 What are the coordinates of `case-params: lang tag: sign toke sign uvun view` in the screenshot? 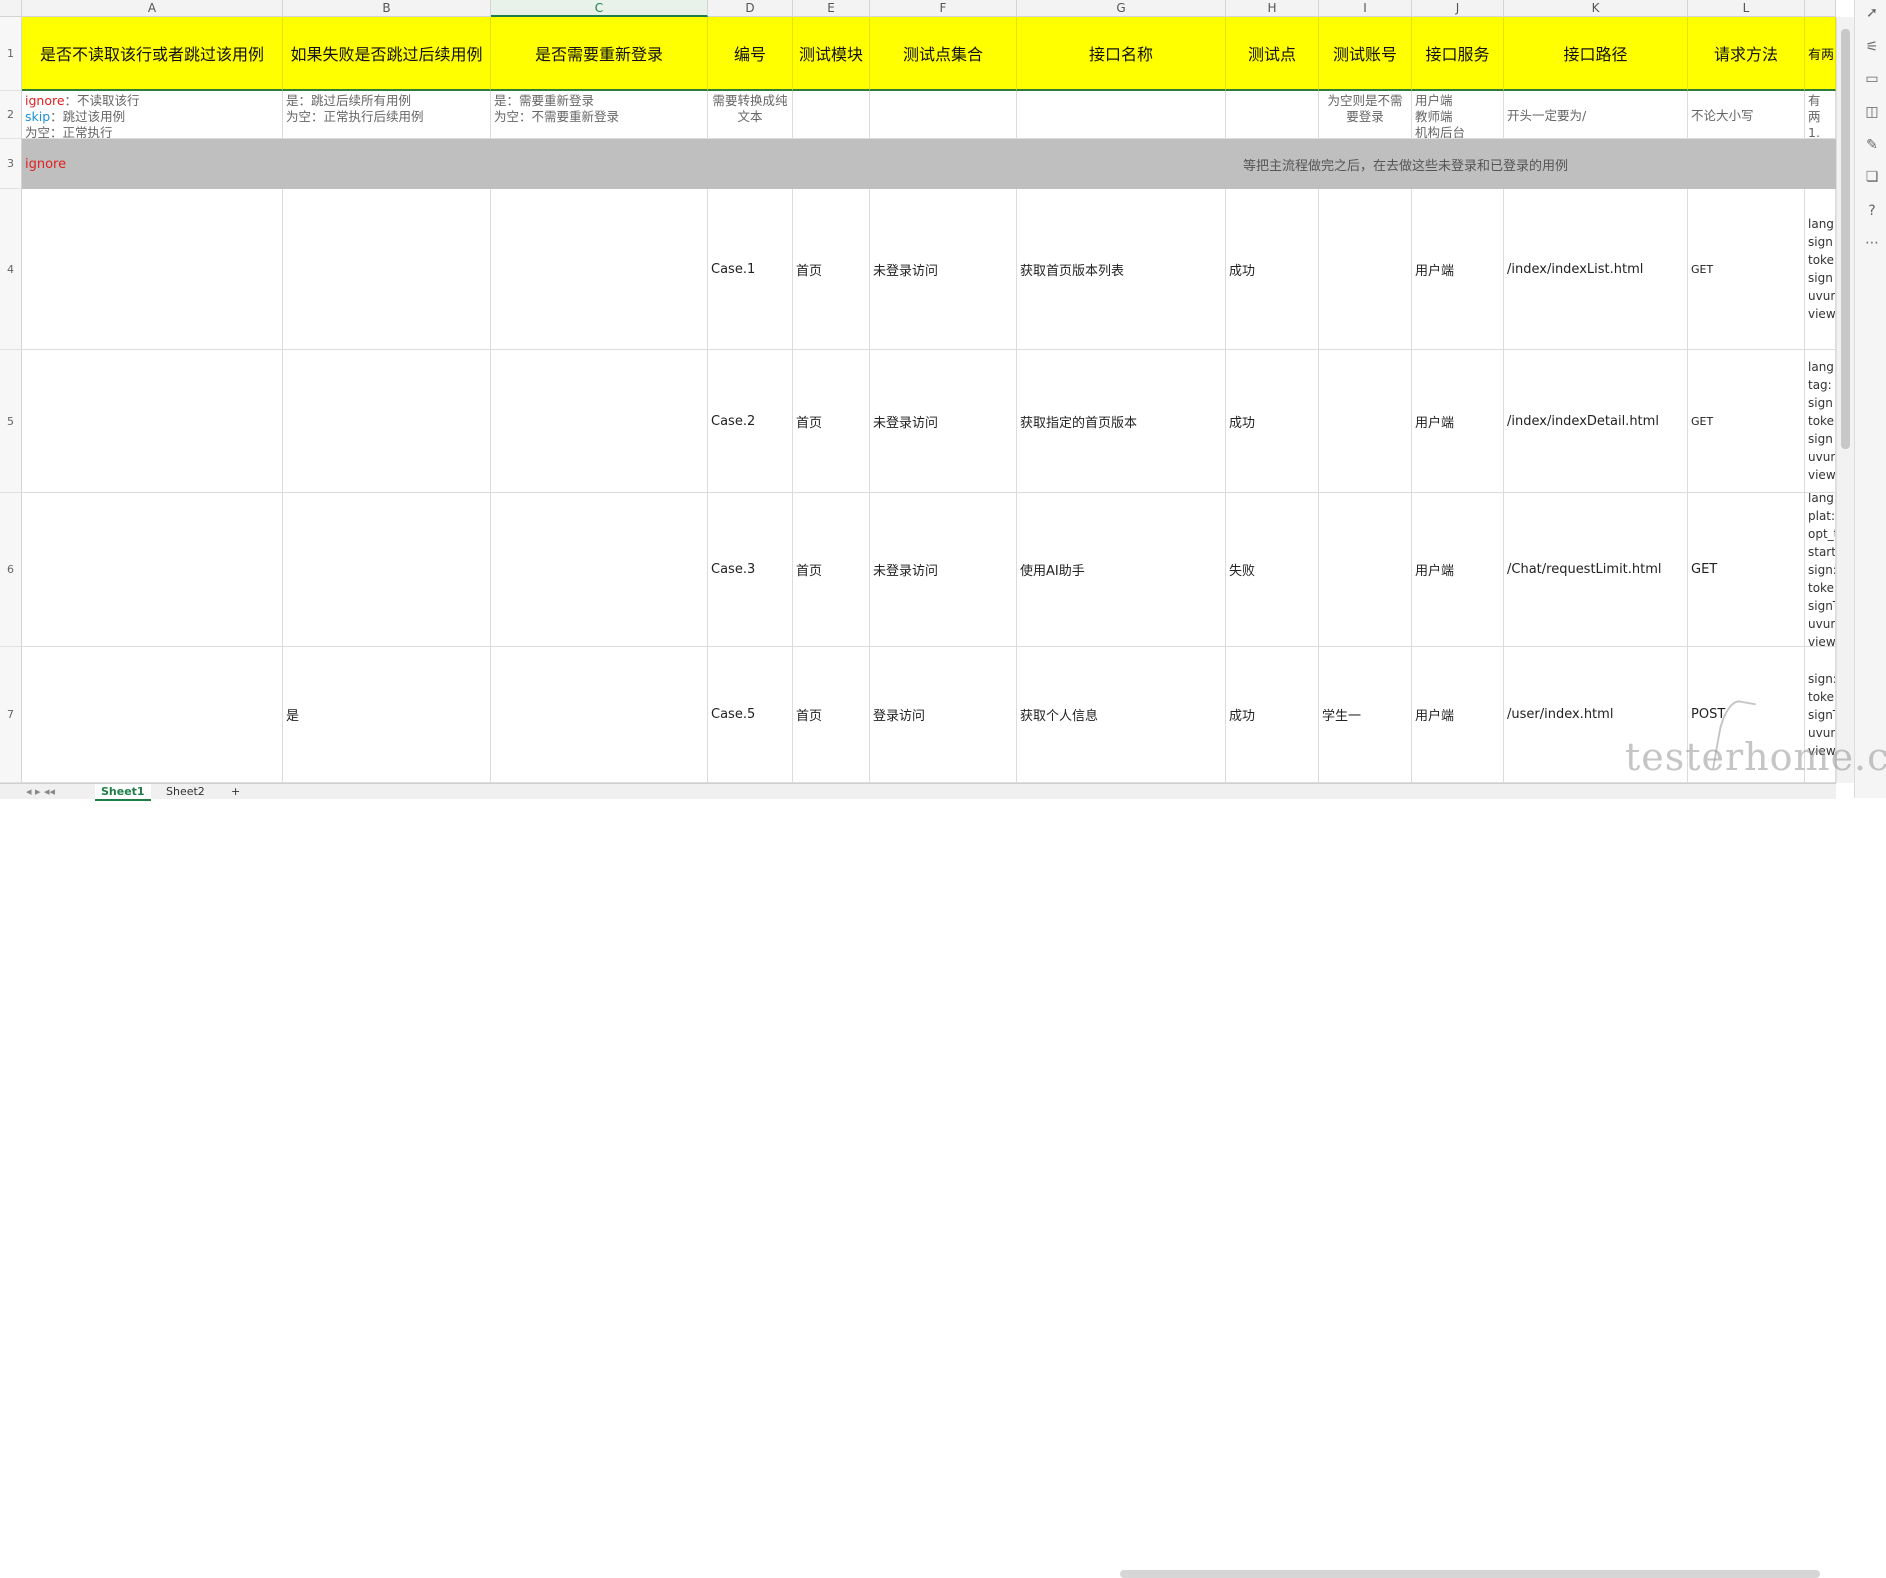 It's located at (1820, 421).